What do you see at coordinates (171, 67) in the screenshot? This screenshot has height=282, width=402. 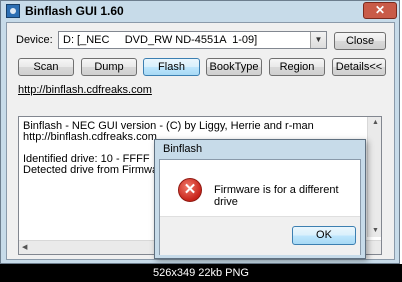 I see `flash-button: Flash` at bounding box center [171, 67].